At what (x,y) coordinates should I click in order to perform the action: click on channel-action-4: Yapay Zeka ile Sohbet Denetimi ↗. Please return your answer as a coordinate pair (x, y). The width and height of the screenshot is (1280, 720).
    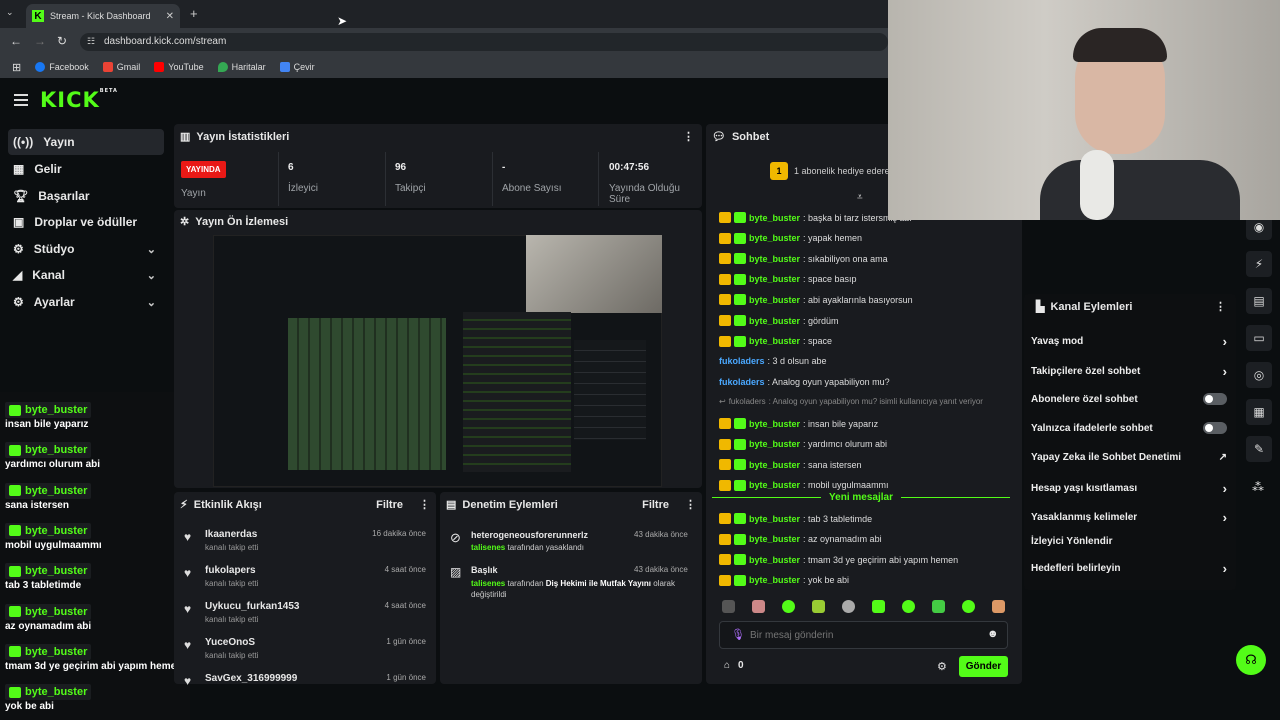
    Looking at the image, I should click on (1129, 457).